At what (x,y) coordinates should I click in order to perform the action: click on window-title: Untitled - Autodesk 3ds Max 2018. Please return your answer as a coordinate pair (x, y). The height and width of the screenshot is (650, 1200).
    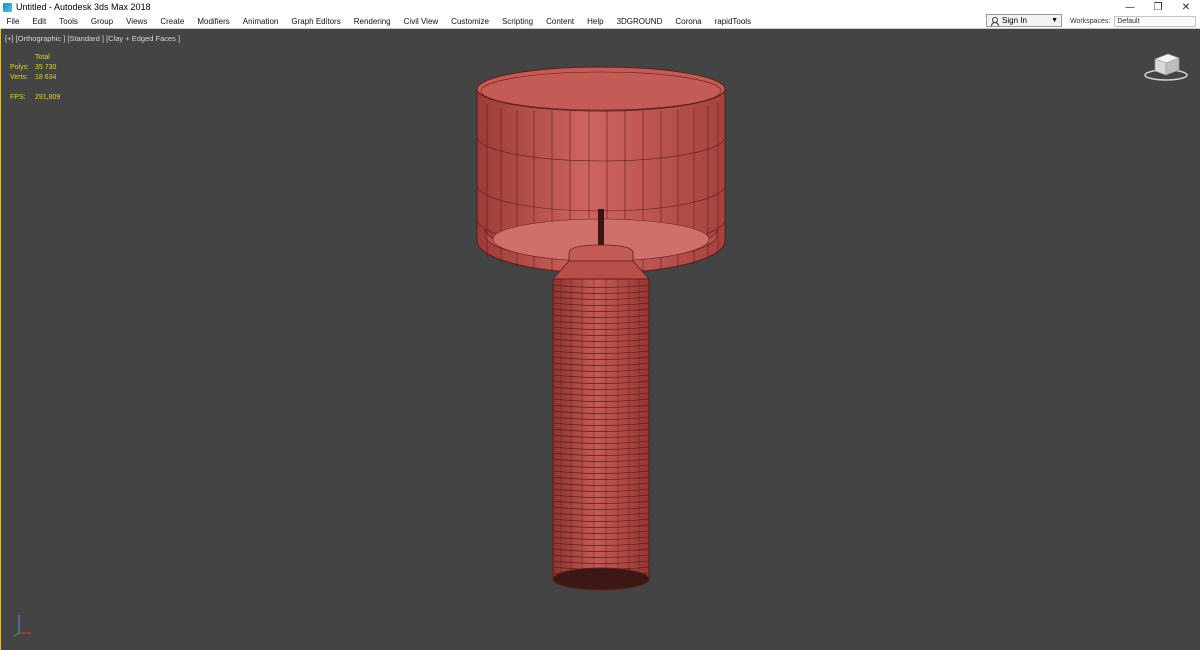
    Looking at the image, I should click on (83, 7).